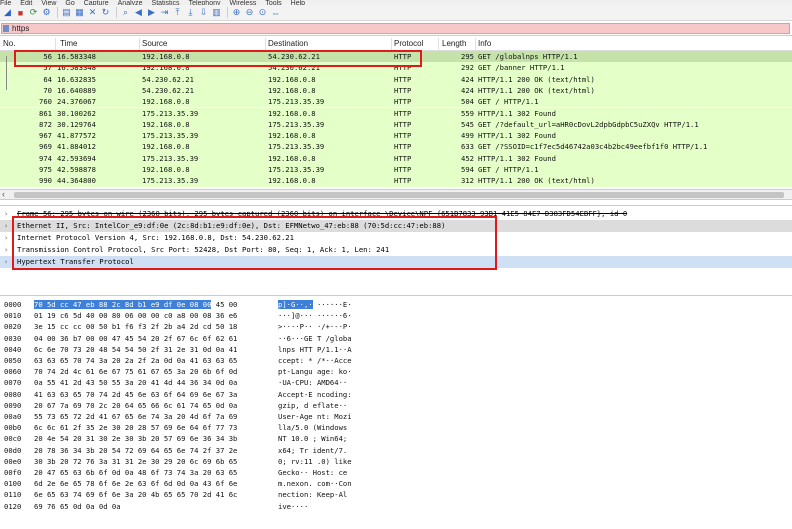  I want to click on packet-list-horizontal-scrollbar: ‹, so click(396, 194).